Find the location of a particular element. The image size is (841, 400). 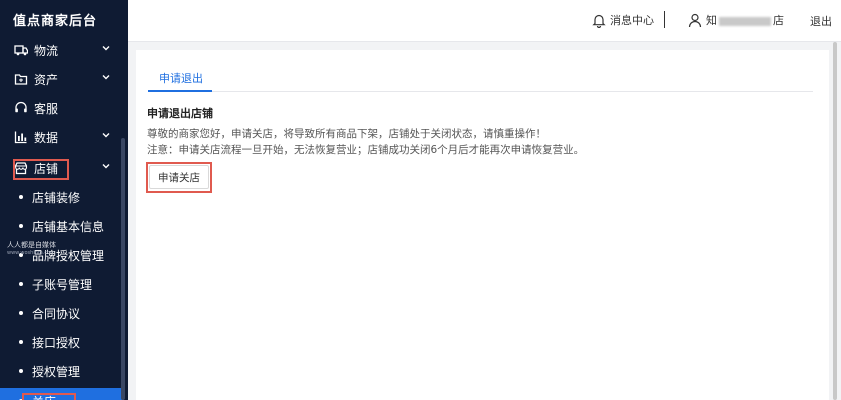

watermark: 人人都是自媒体 www.woshipm.com is located at coordinates (31, 249).